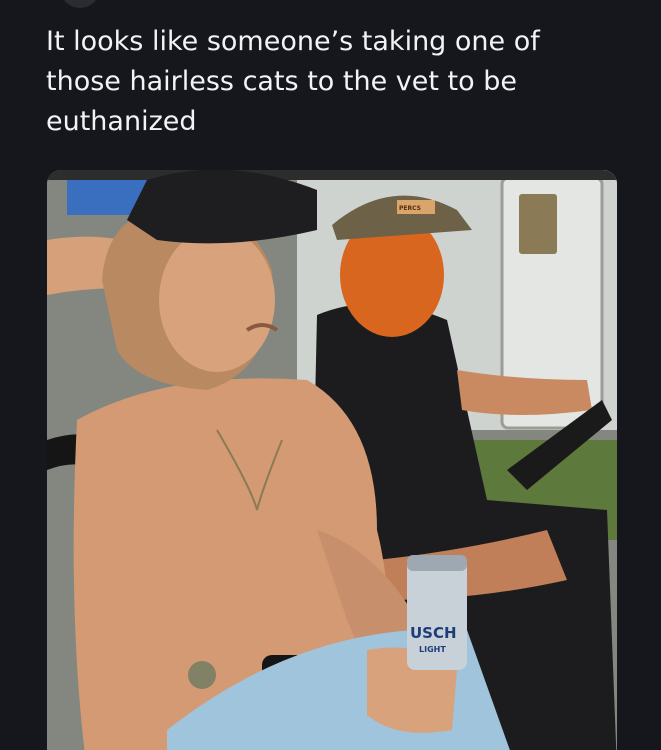  What do you see at coordinates (410, 208) in the screenshot?
I see `cap-badge-text: PERCS` at bounding box center [410, 208].